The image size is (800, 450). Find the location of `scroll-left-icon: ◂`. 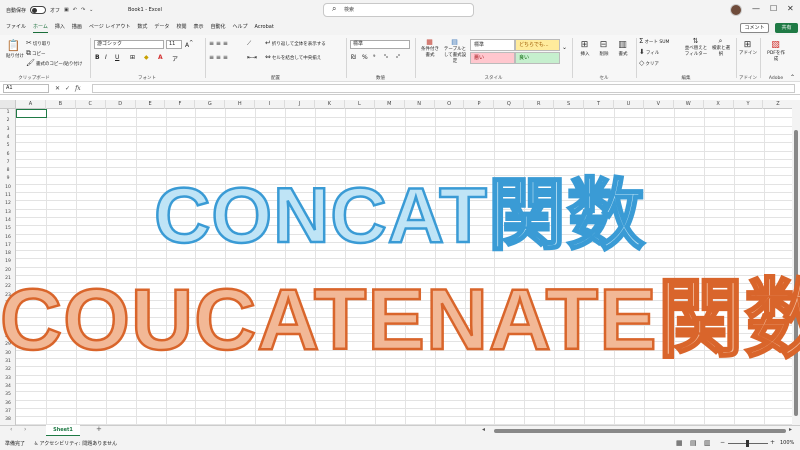

scroll-left-icon: ◂ is located at coordinates (483, 429).